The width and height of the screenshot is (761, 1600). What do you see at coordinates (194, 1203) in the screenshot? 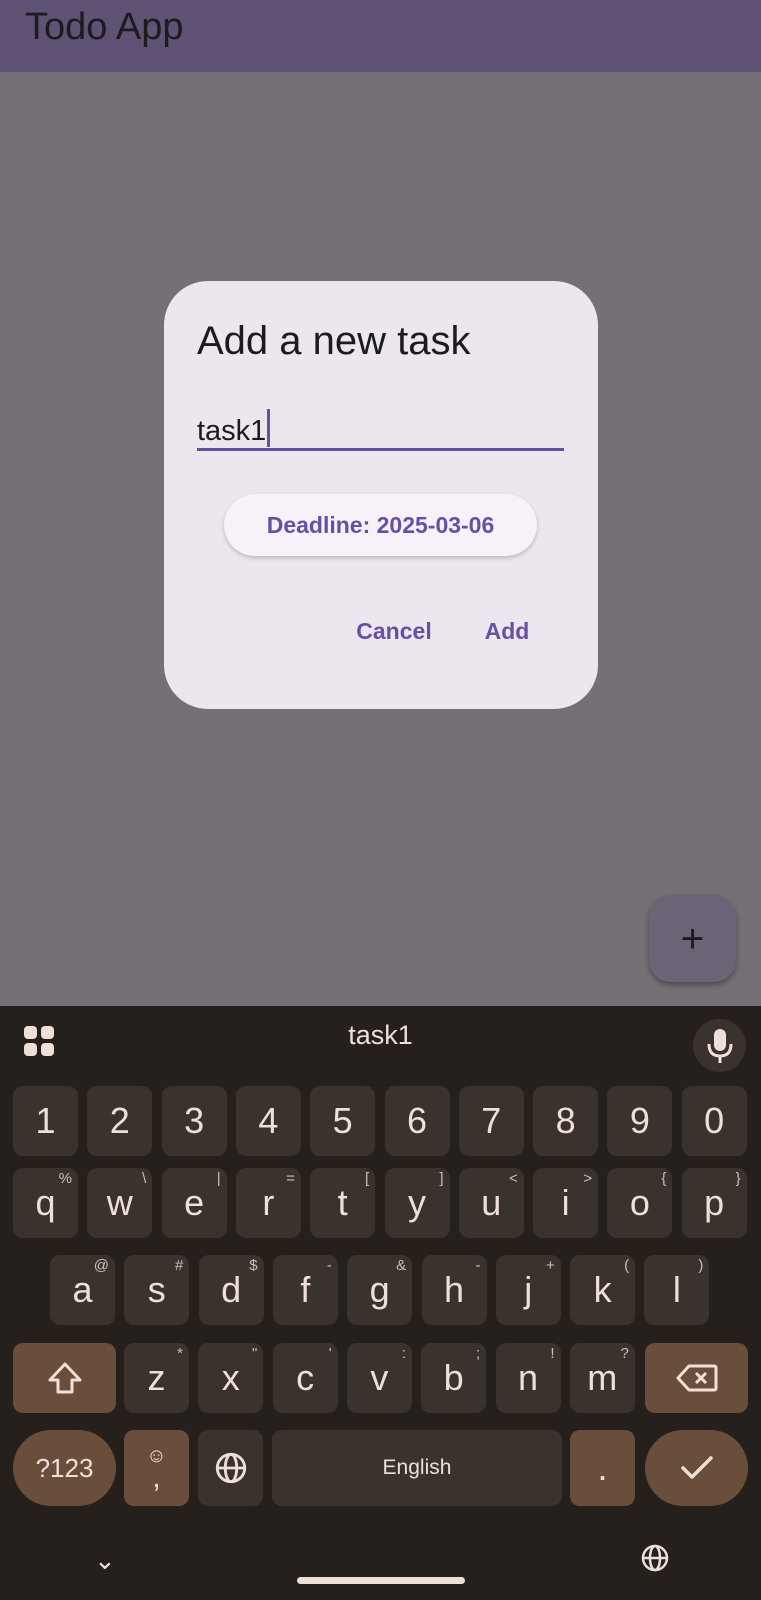
I see `key-e: e |` at bounding box center [194, 1203].